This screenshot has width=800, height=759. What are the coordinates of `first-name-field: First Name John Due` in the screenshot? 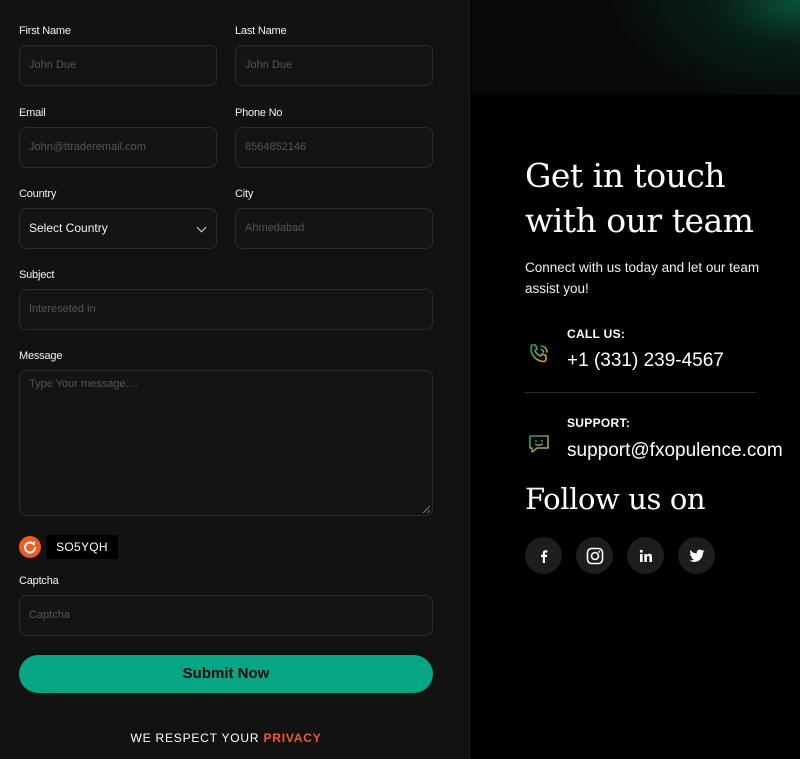 It's located at (118, 55).